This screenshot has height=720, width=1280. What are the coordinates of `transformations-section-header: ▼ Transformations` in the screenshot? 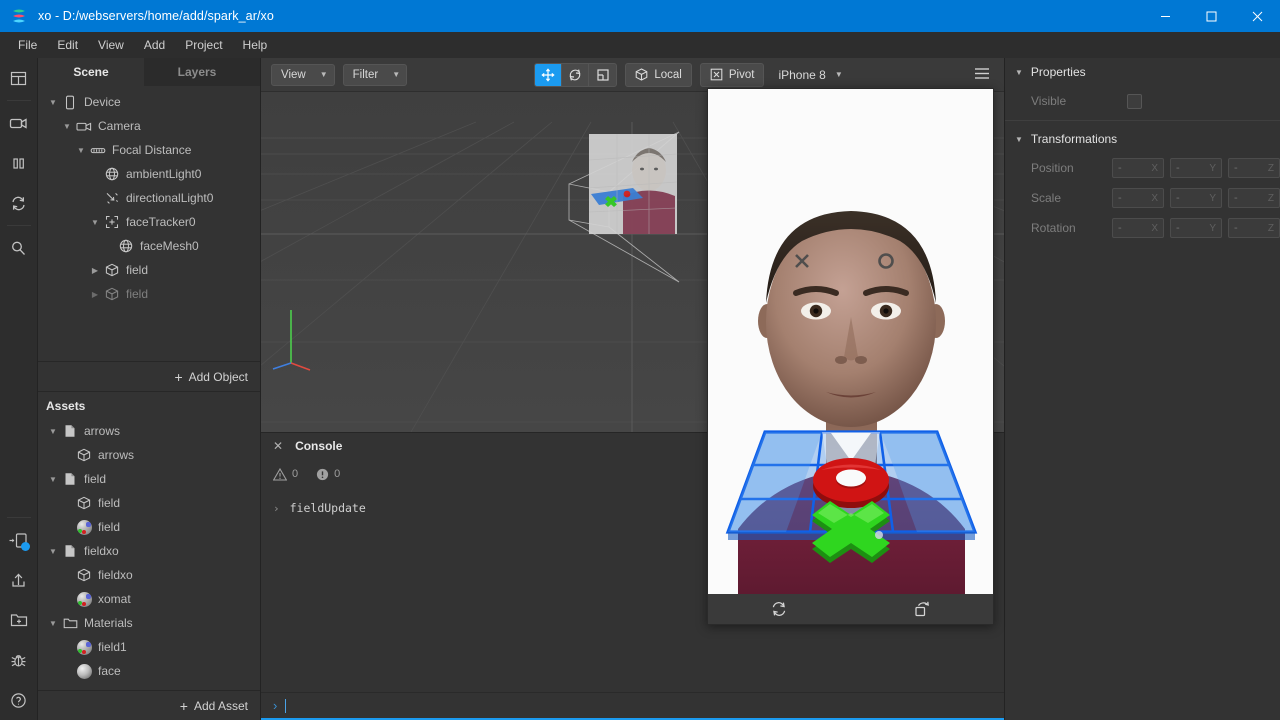 It's located at (1142, 139).